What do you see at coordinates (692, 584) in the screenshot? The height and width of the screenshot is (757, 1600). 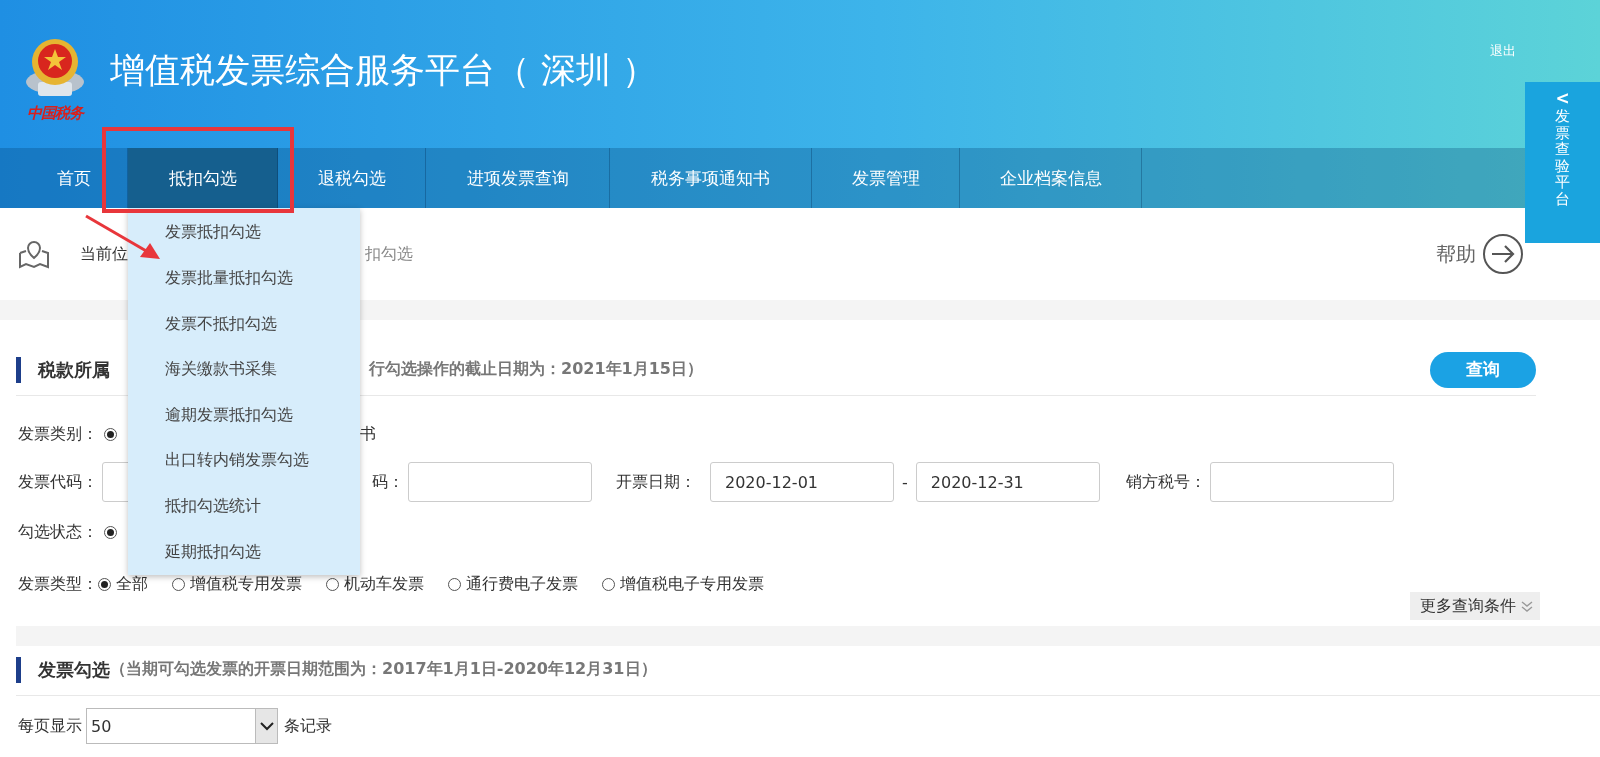 I see `option-label: 增值税电子专用发票` at bounding box center [692, 584].